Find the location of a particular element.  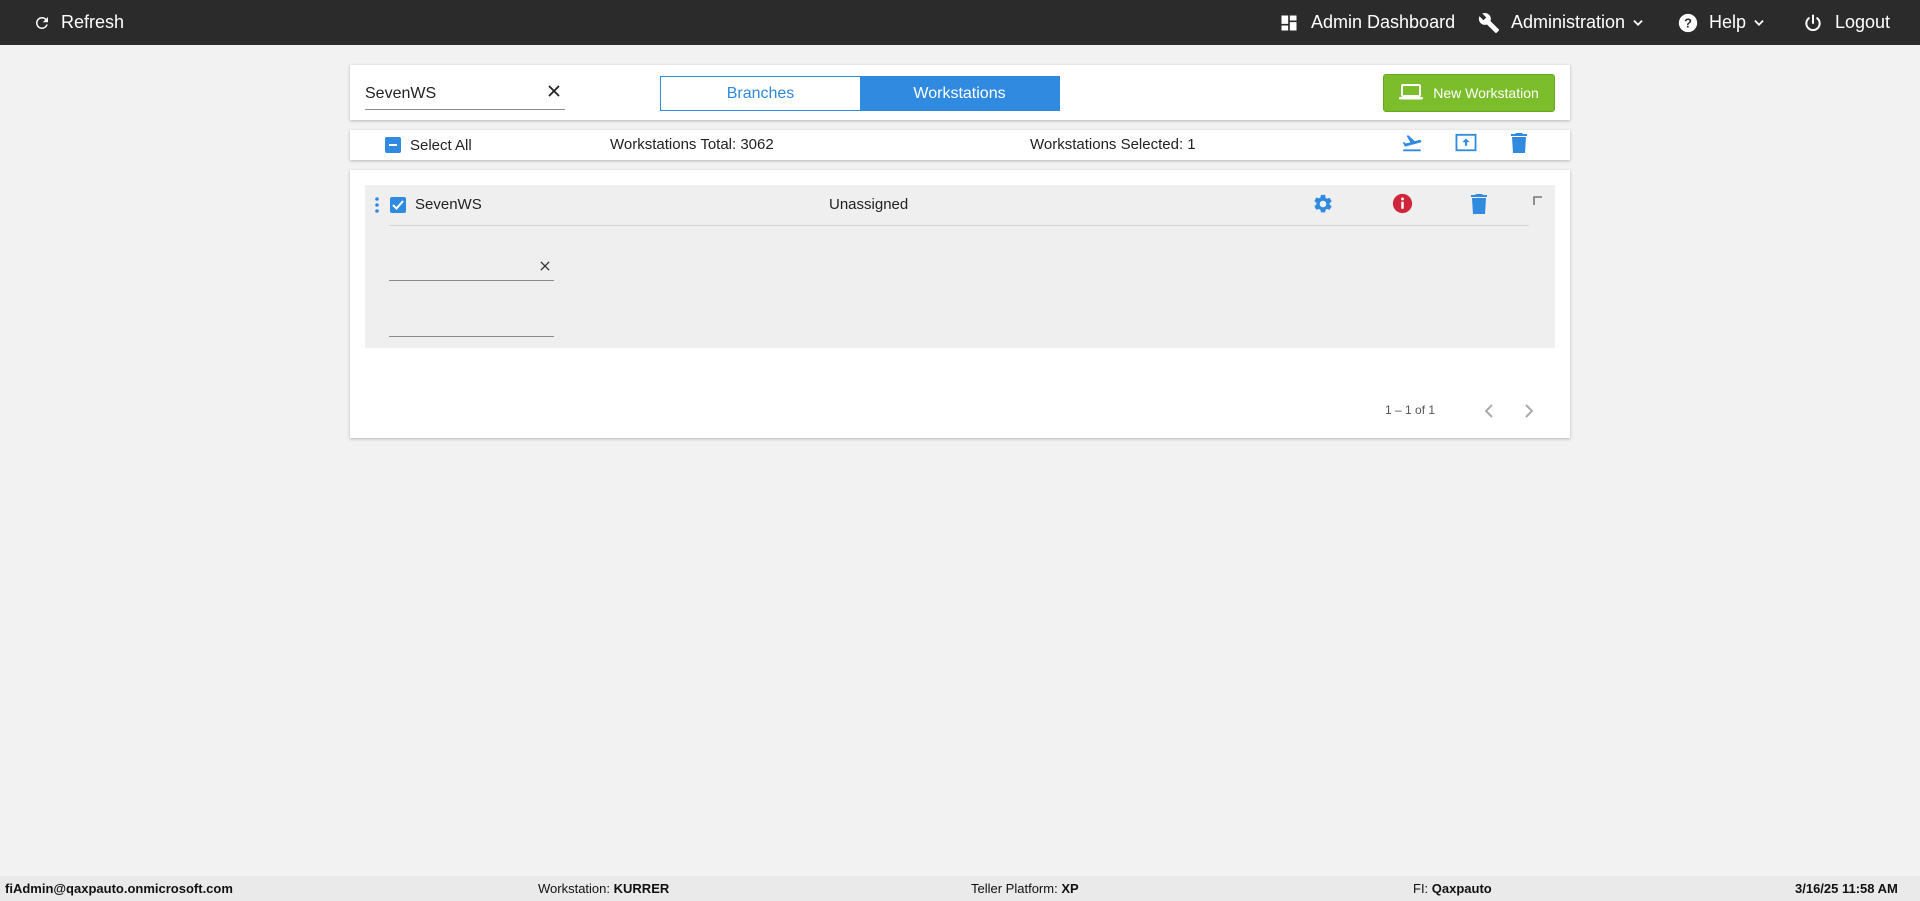

info-button is located at coordinates (1402, 206).